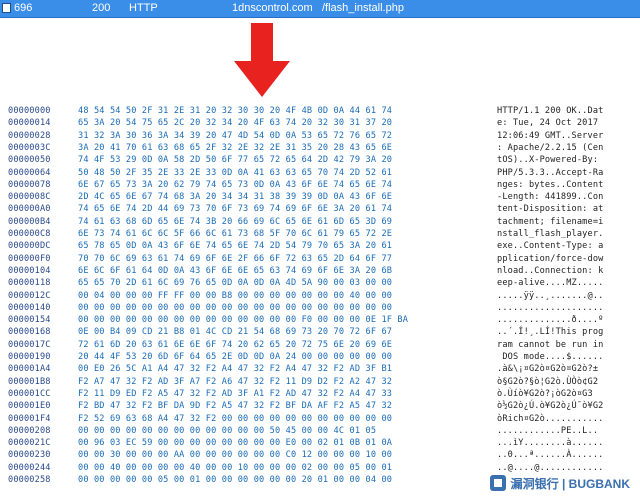 The width and height of the screenshot is (640, 498). What do you see at coordinates (29, 418) in the screenshot?
I see `hex-offset: 000001F4` at bounding box center [29, 418].